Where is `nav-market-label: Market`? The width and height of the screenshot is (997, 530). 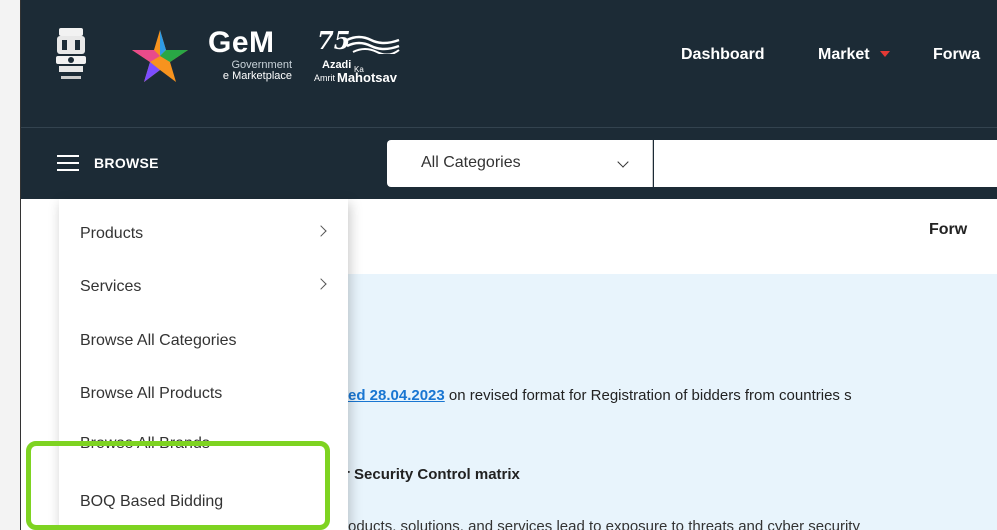
nav-market-label: Market is located at coordinates (844, 54).